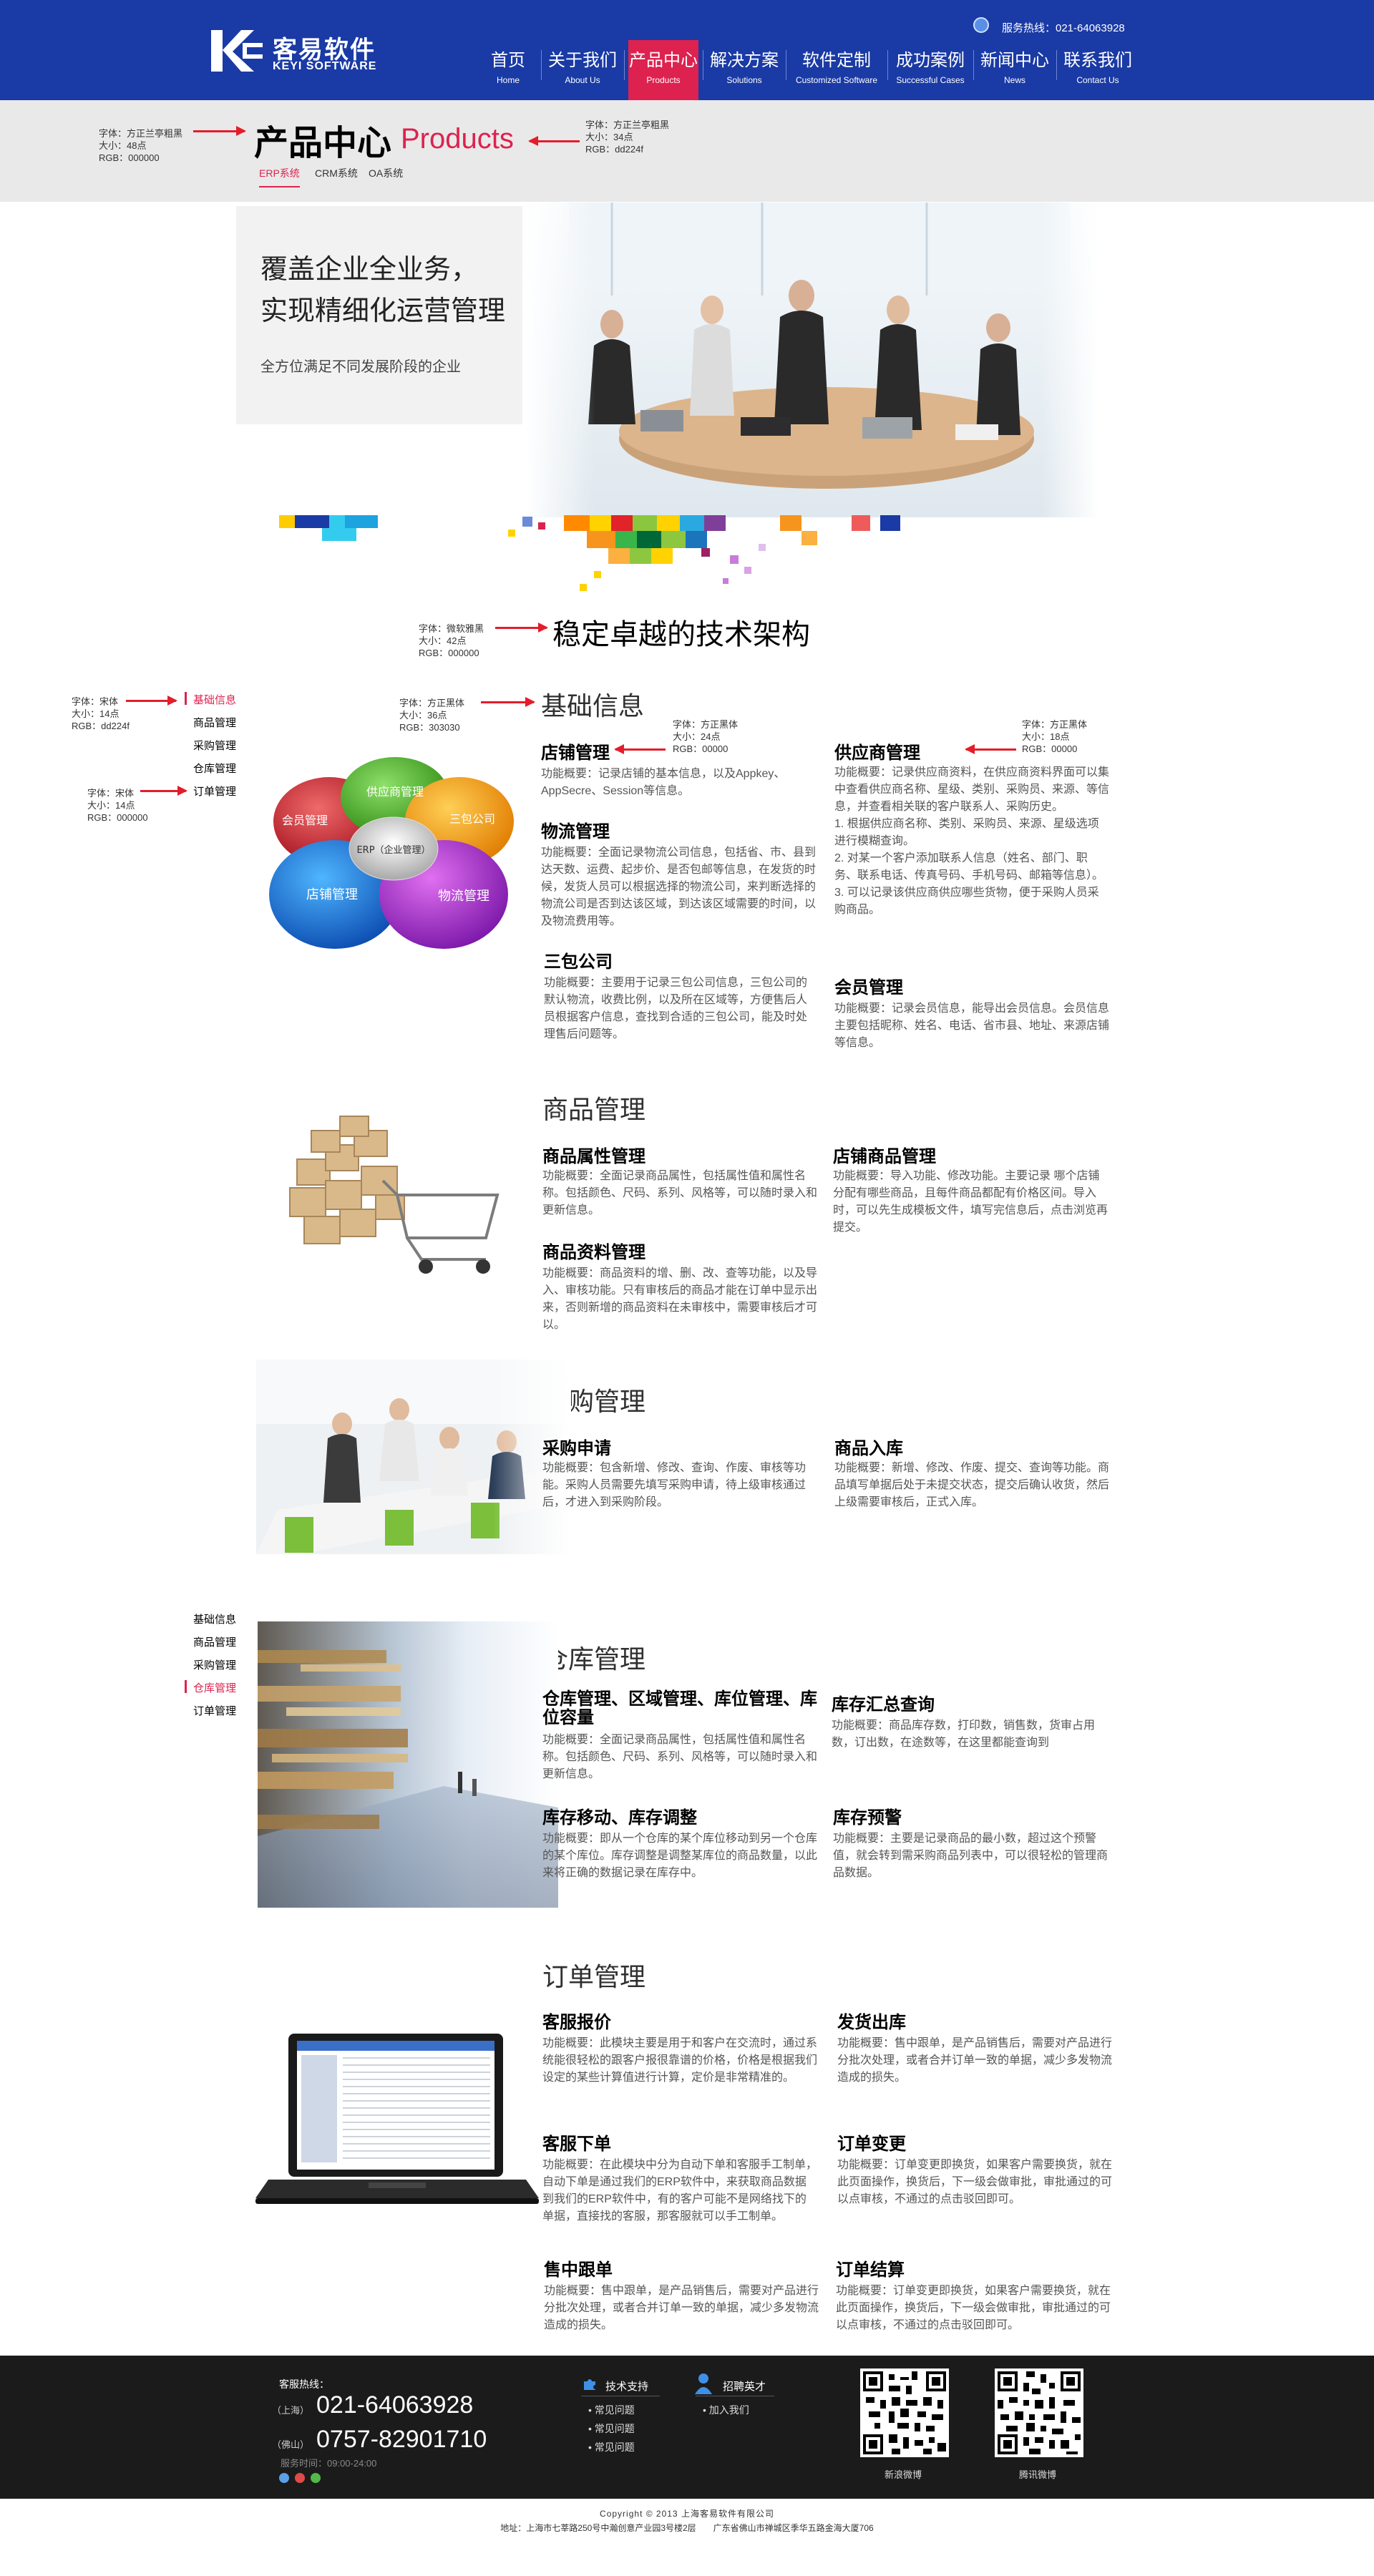 This screenshot has width=1374, height=2576. I want to click on section-title-orders: 订单管理, so click(594, 1976).